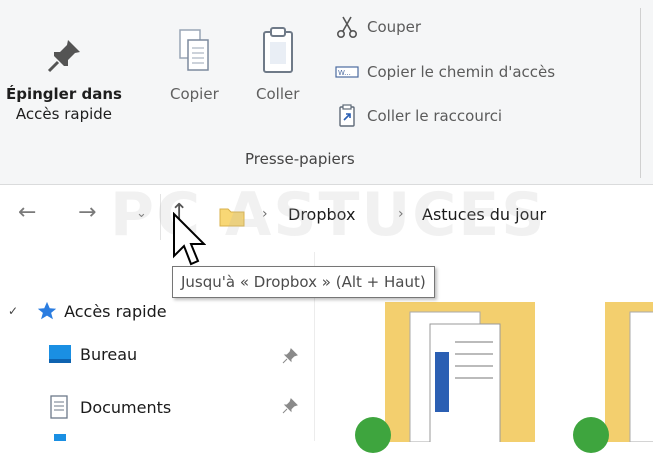 The image size is (653, 453). Describe the element at coordinates (321, 214) in the screenshot. I see `breadcrumb-item: Dropbox` at that location.